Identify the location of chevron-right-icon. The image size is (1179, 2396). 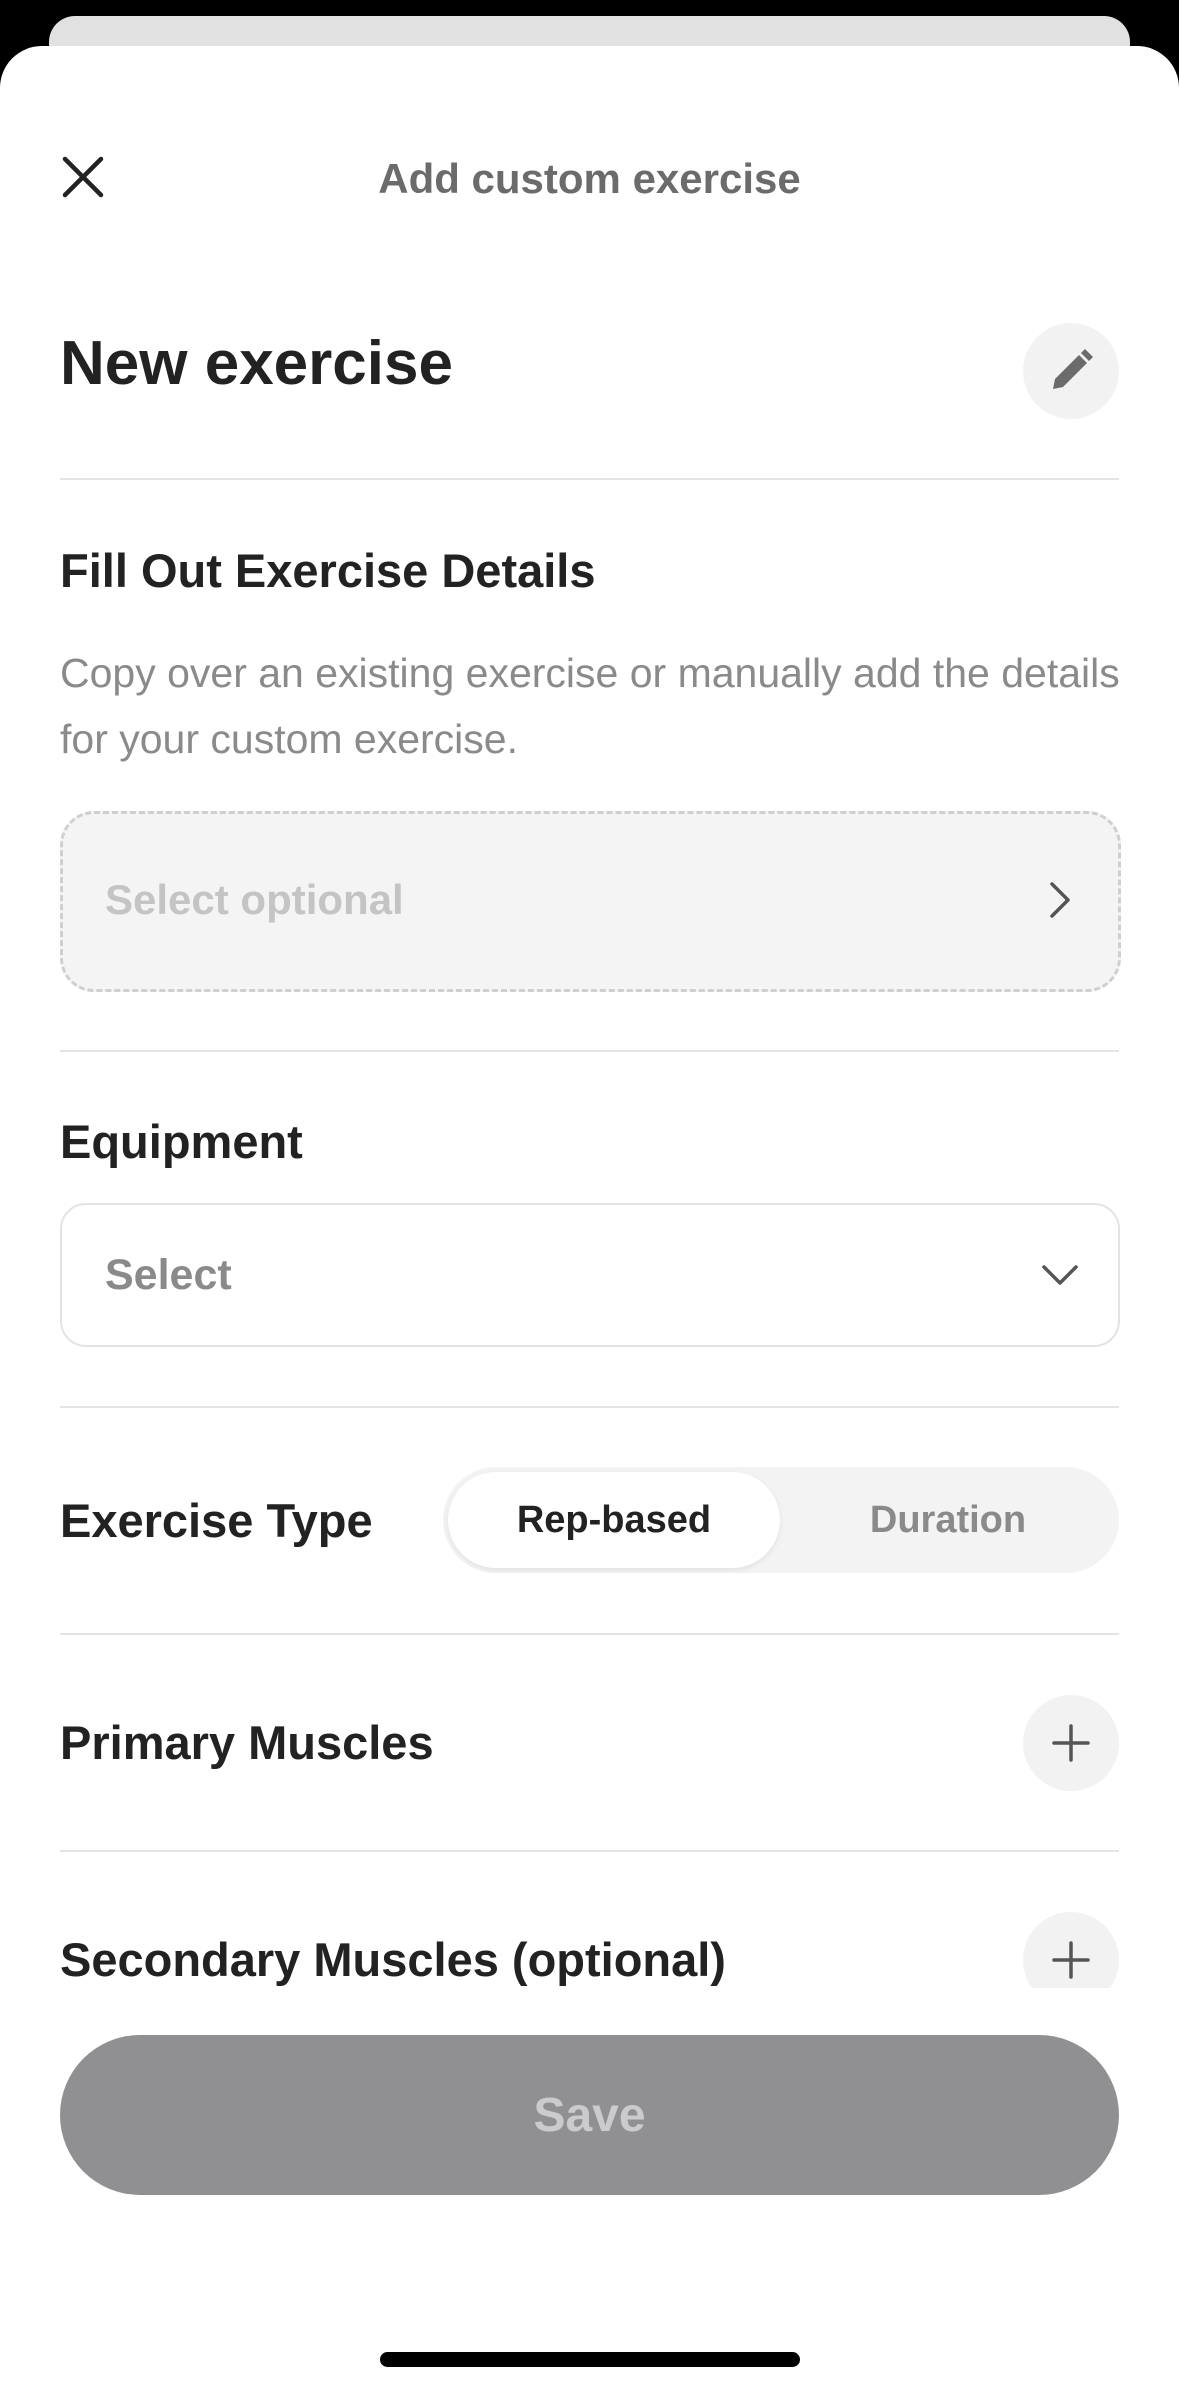
(1060, 900).